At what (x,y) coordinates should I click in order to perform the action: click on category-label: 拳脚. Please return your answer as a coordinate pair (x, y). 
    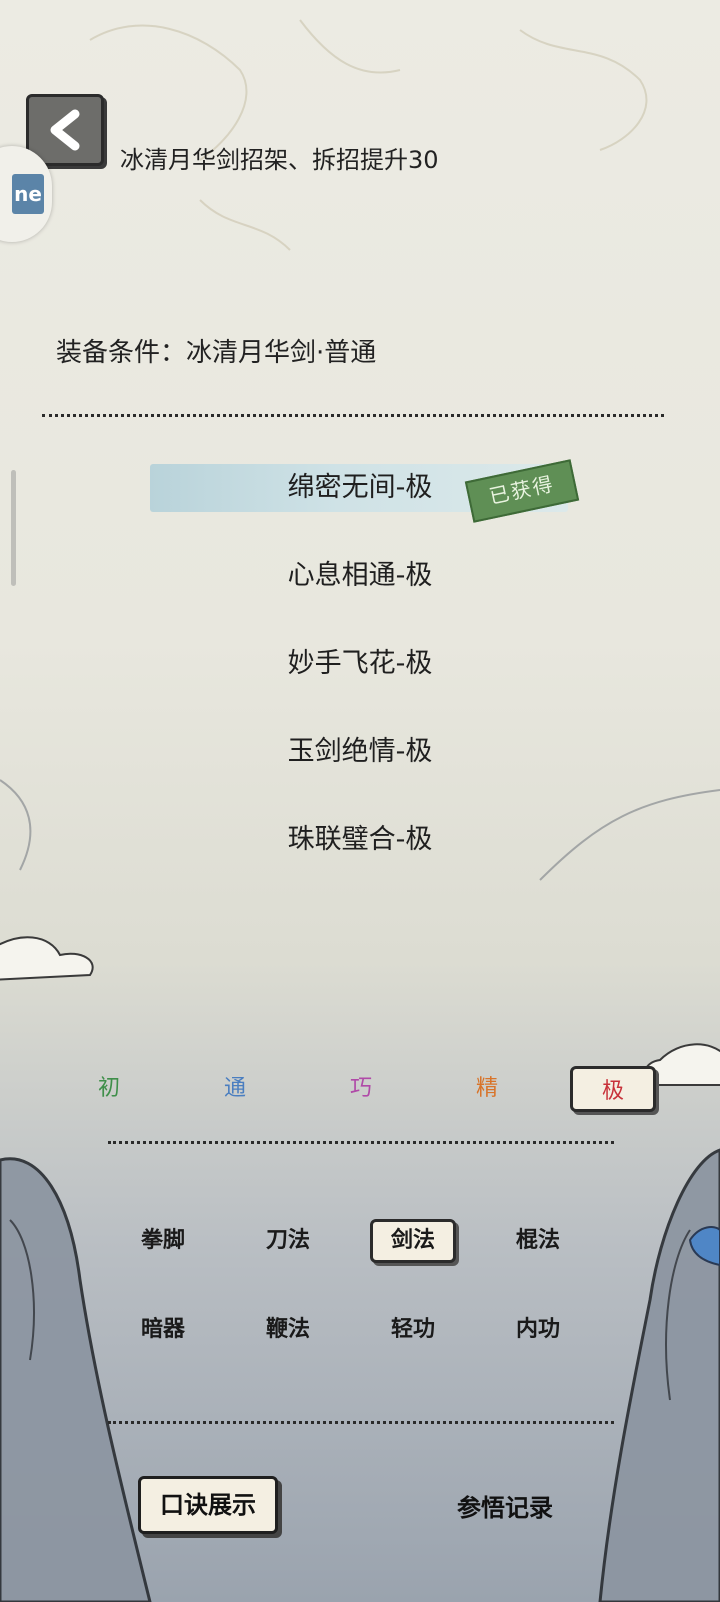
    Looking at the image, I should click on (162, 1240).